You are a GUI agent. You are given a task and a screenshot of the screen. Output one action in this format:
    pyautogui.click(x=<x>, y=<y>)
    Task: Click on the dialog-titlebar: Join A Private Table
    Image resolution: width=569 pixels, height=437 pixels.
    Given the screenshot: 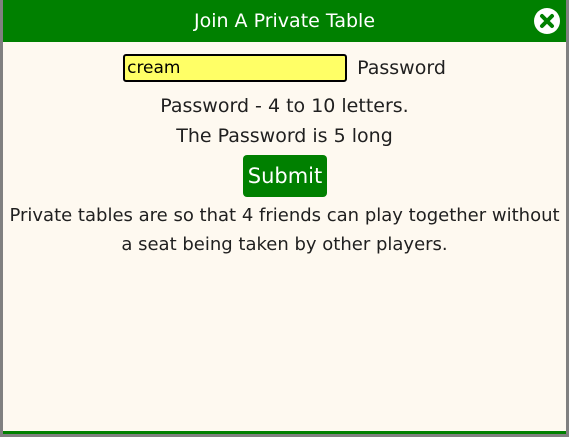 What is the action you would take?
    pyautogui.click(x=284, y=21)
    